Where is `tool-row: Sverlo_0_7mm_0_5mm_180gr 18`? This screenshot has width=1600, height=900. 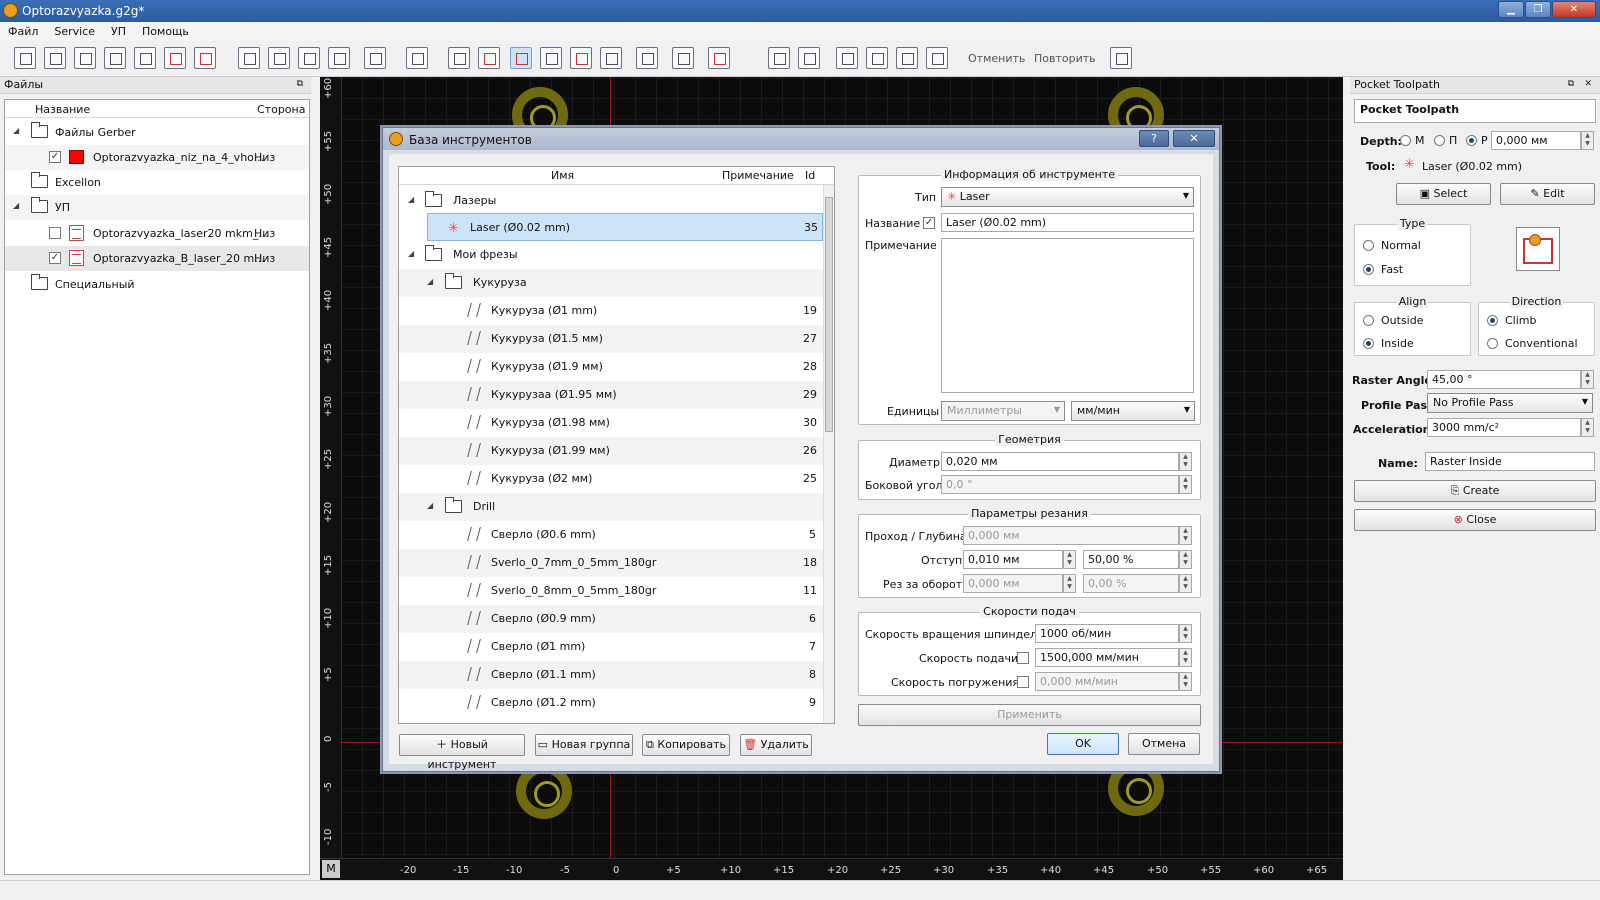
tool-row: Sverlo_0_7mm_0_5mm_180gr 18 is located at coordinates (611, 563).